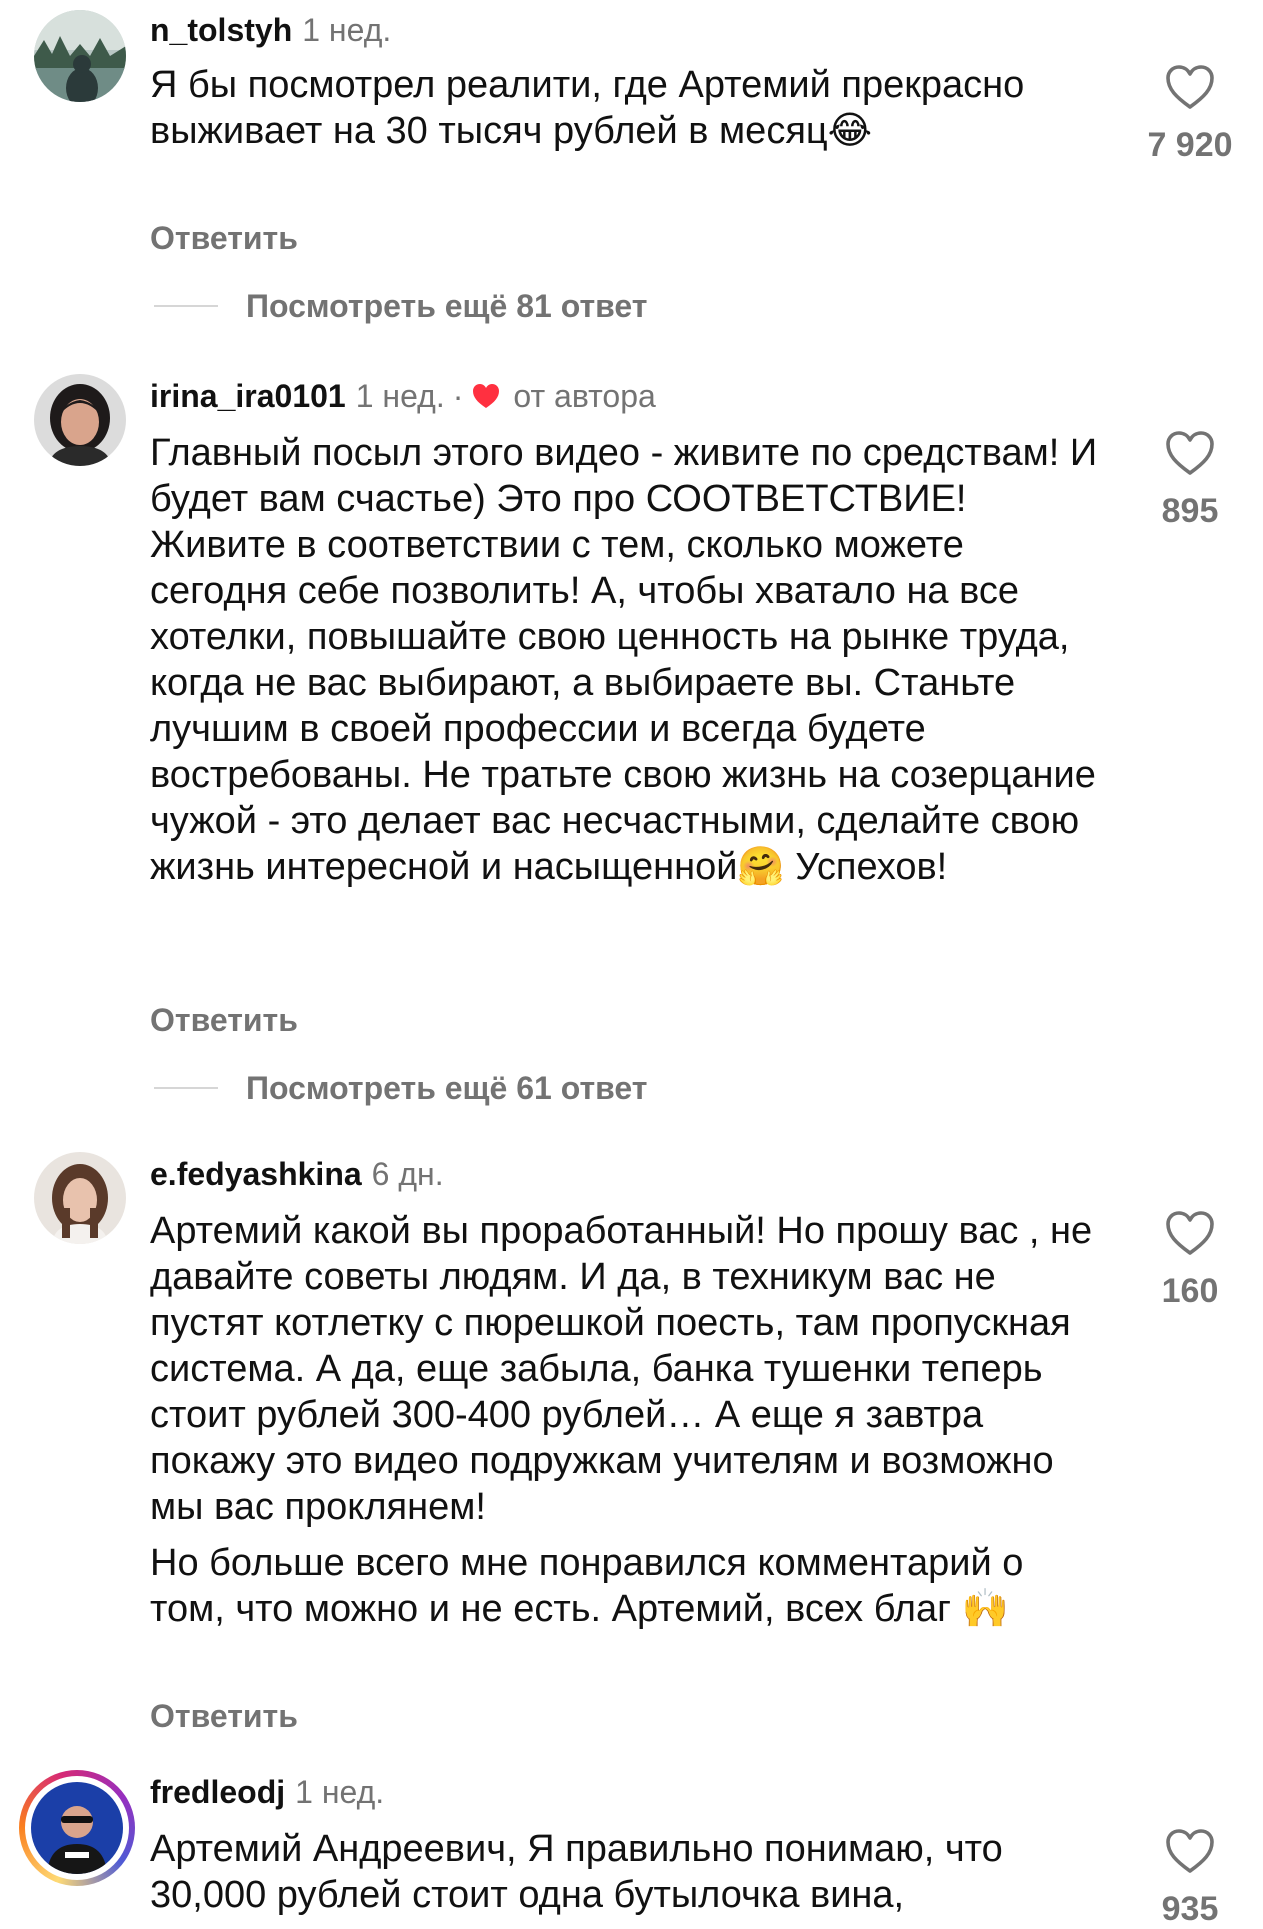 This screenshot has height=1929, width=1263. Describe the element at coordinates (248, 396) in the screenshot. I see `username: irina_ira0101` at that location.